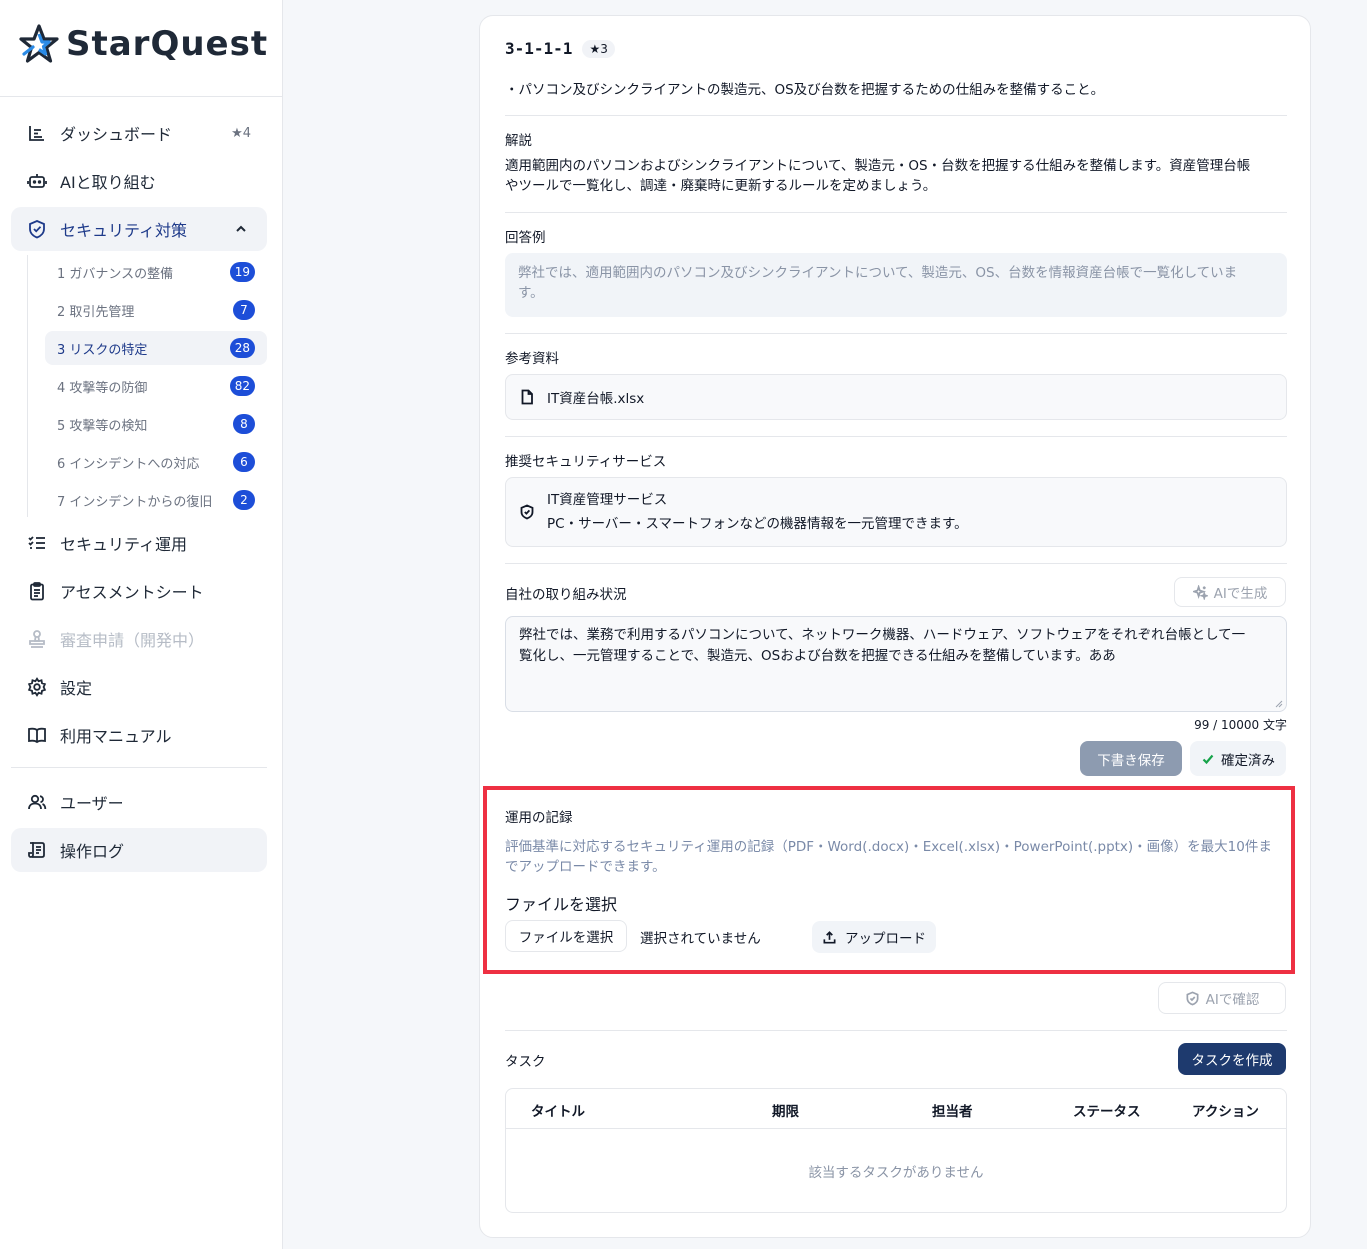  Describe the element at coordinates (1208, 759) in the screenshot. I see `check-icon` at that location.